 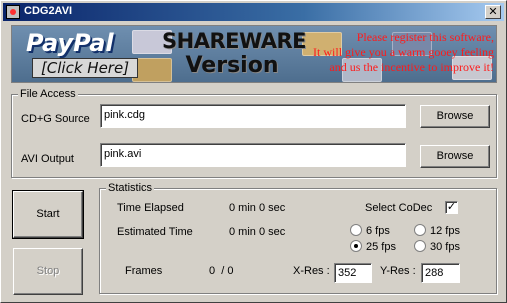 What do you see at coordinates (445, 231) in the screenshot?
I see `fps-label-12: 12 fps` at bounding box center [445, 231].